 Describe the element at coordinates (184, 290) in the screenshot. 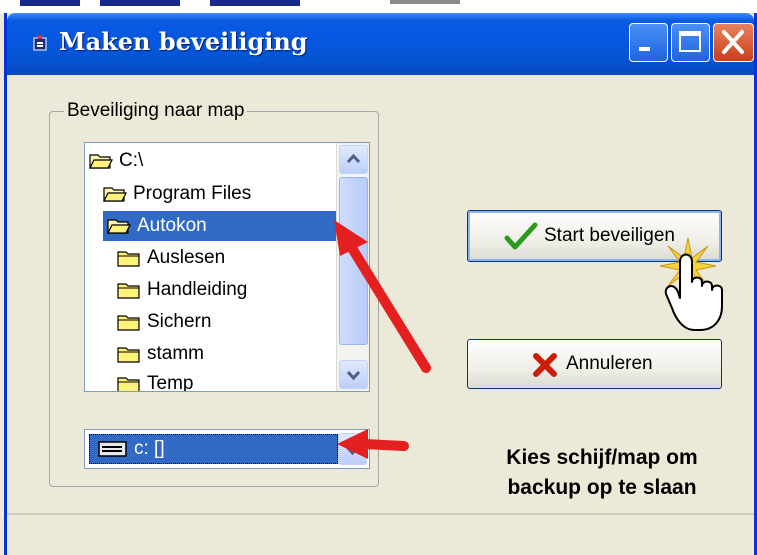

I see `tree-item-handleiding: Handleiding` at that location.